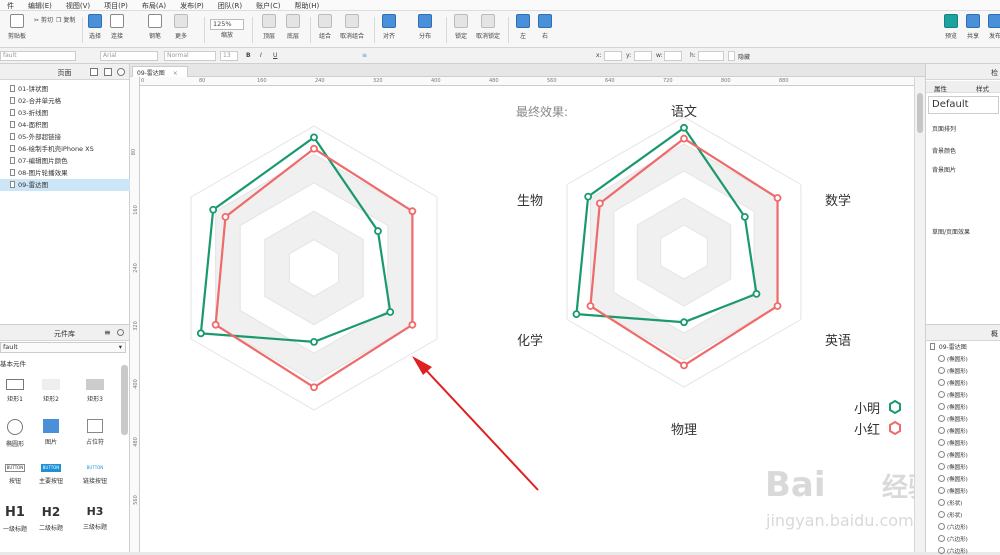 Image resolution: width=1000 pixels, height=555 pixels. I want to click on align-button: 对齐, so click(389, 27).